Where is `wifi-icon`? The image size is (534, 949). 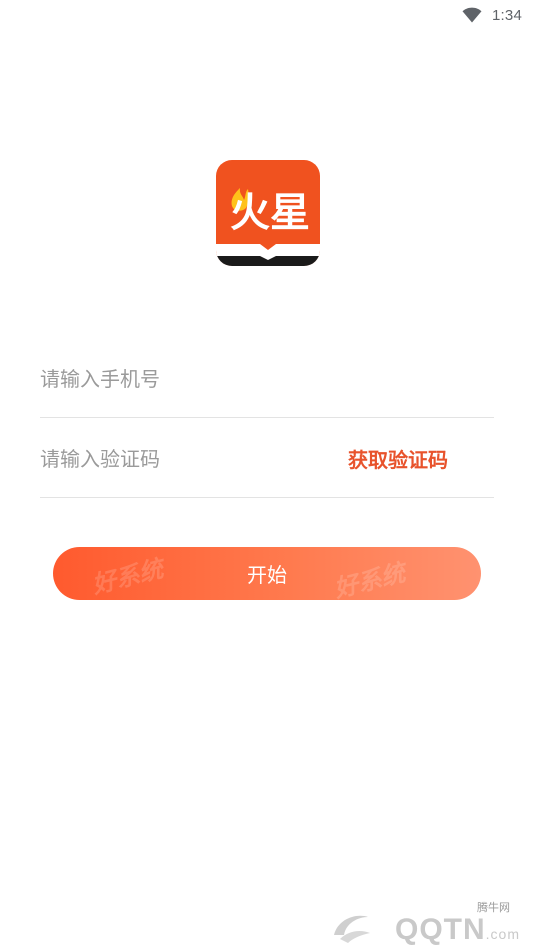 wifi-icon is located at coordinates (472, 15).